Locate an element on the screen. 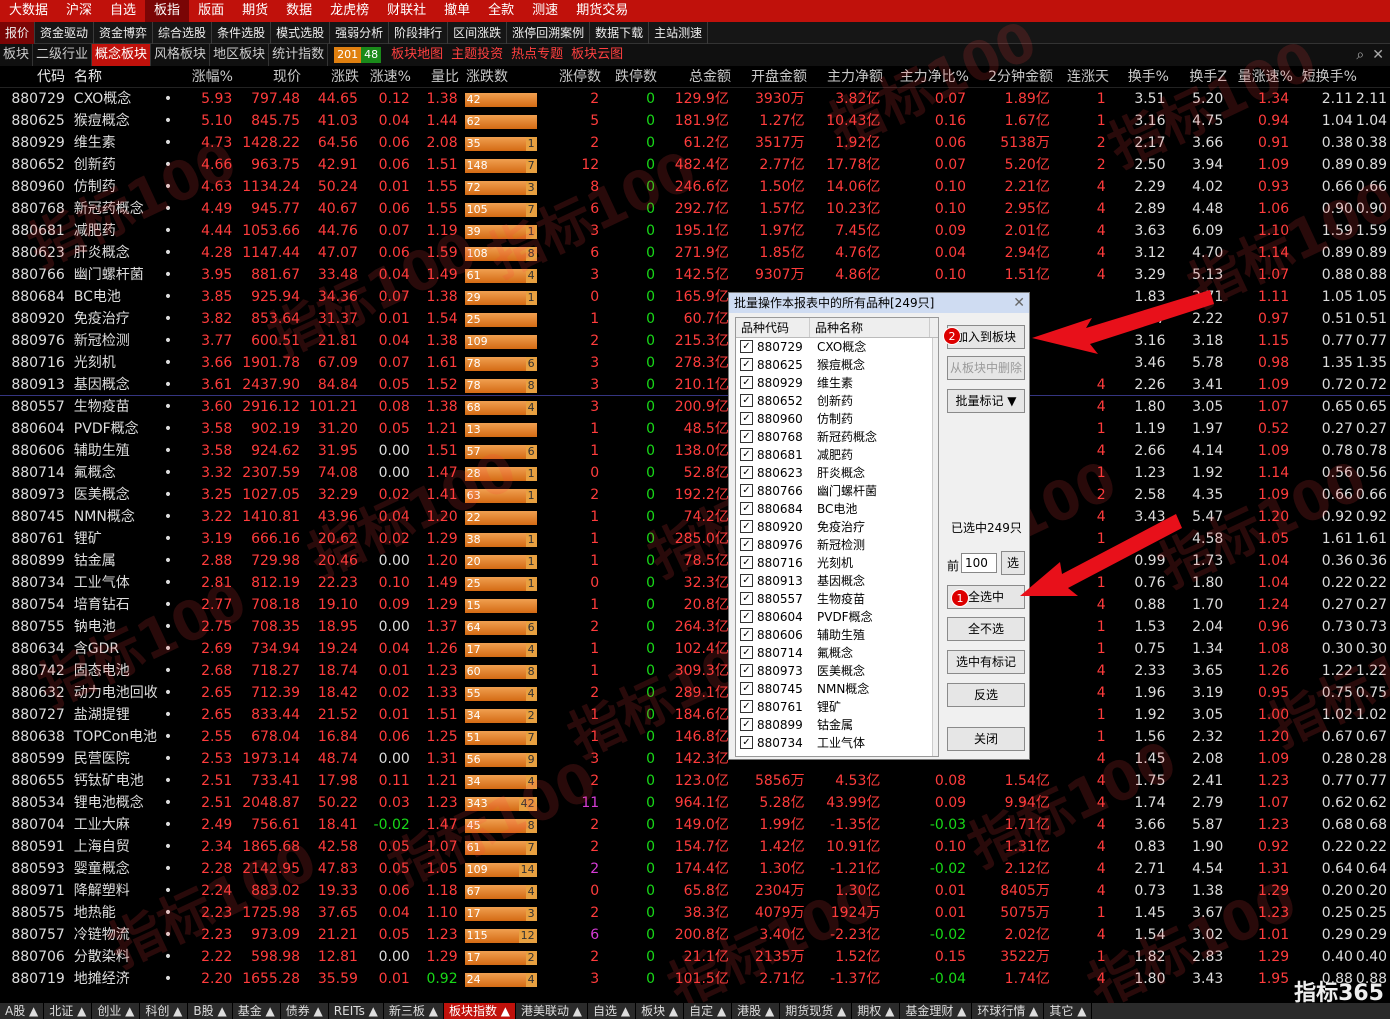 The width and height of the screenshot is (1390, 1019). top-menu-item: 期货交易 is located at coordinates (602, 11).